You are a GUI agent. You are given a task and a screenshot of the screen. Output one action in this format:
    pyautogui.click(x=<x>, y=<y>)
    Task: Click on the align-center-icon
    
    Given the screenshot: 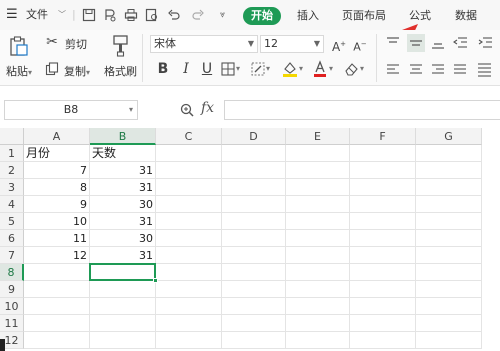 What is the action you would take?
    pyautogui.click(x=416, y=70)
    